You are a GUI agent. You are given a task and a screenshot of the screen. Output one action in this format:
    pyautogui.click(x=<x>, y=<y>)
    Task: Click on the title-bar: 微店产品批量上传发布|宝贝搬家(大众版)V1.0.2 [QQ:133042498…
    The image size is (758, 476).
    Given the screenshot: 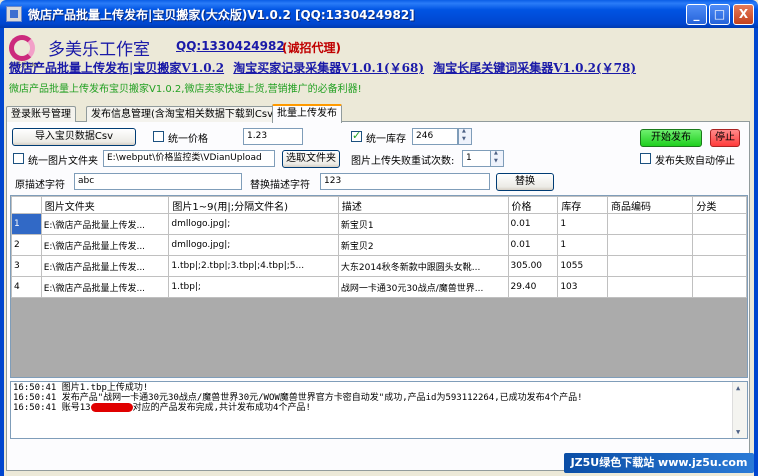 What is the action you would take?
    pyautogui.click(x=379, y=14)
    